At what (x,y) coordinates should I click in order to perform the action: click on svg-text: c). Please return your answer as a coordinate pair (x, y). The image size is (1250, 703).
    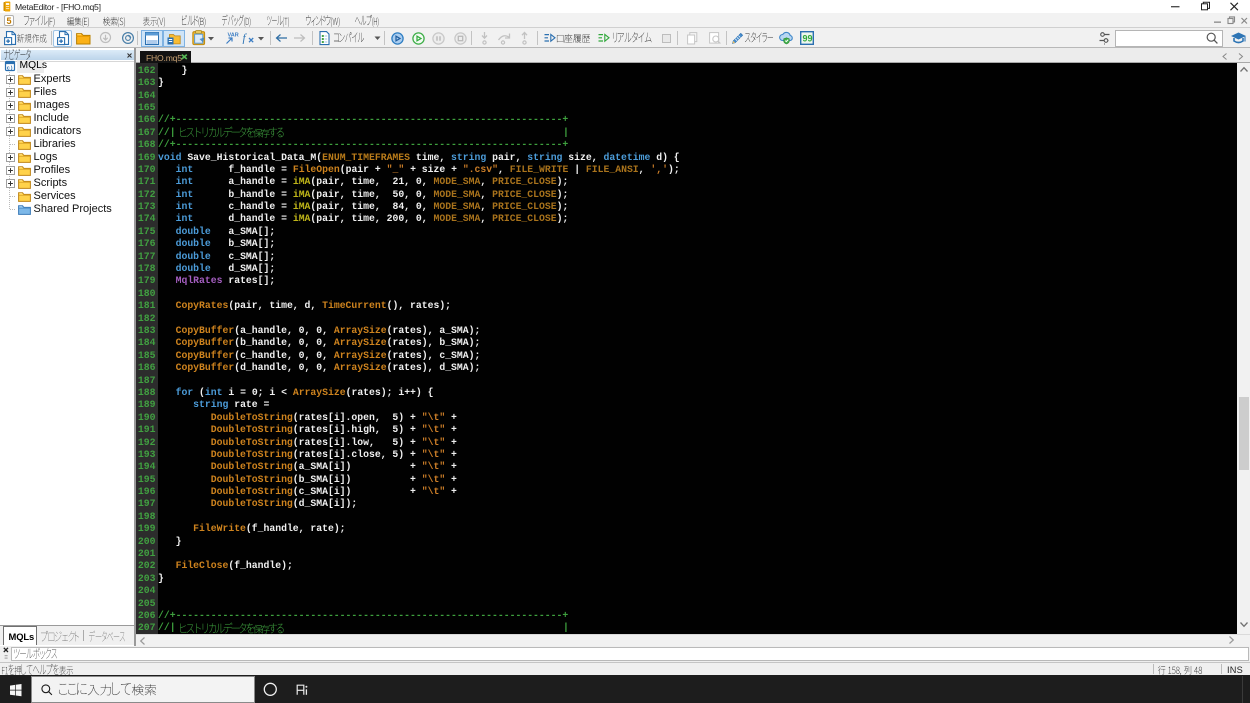
    Looking at the image, I should click on (10, 67).